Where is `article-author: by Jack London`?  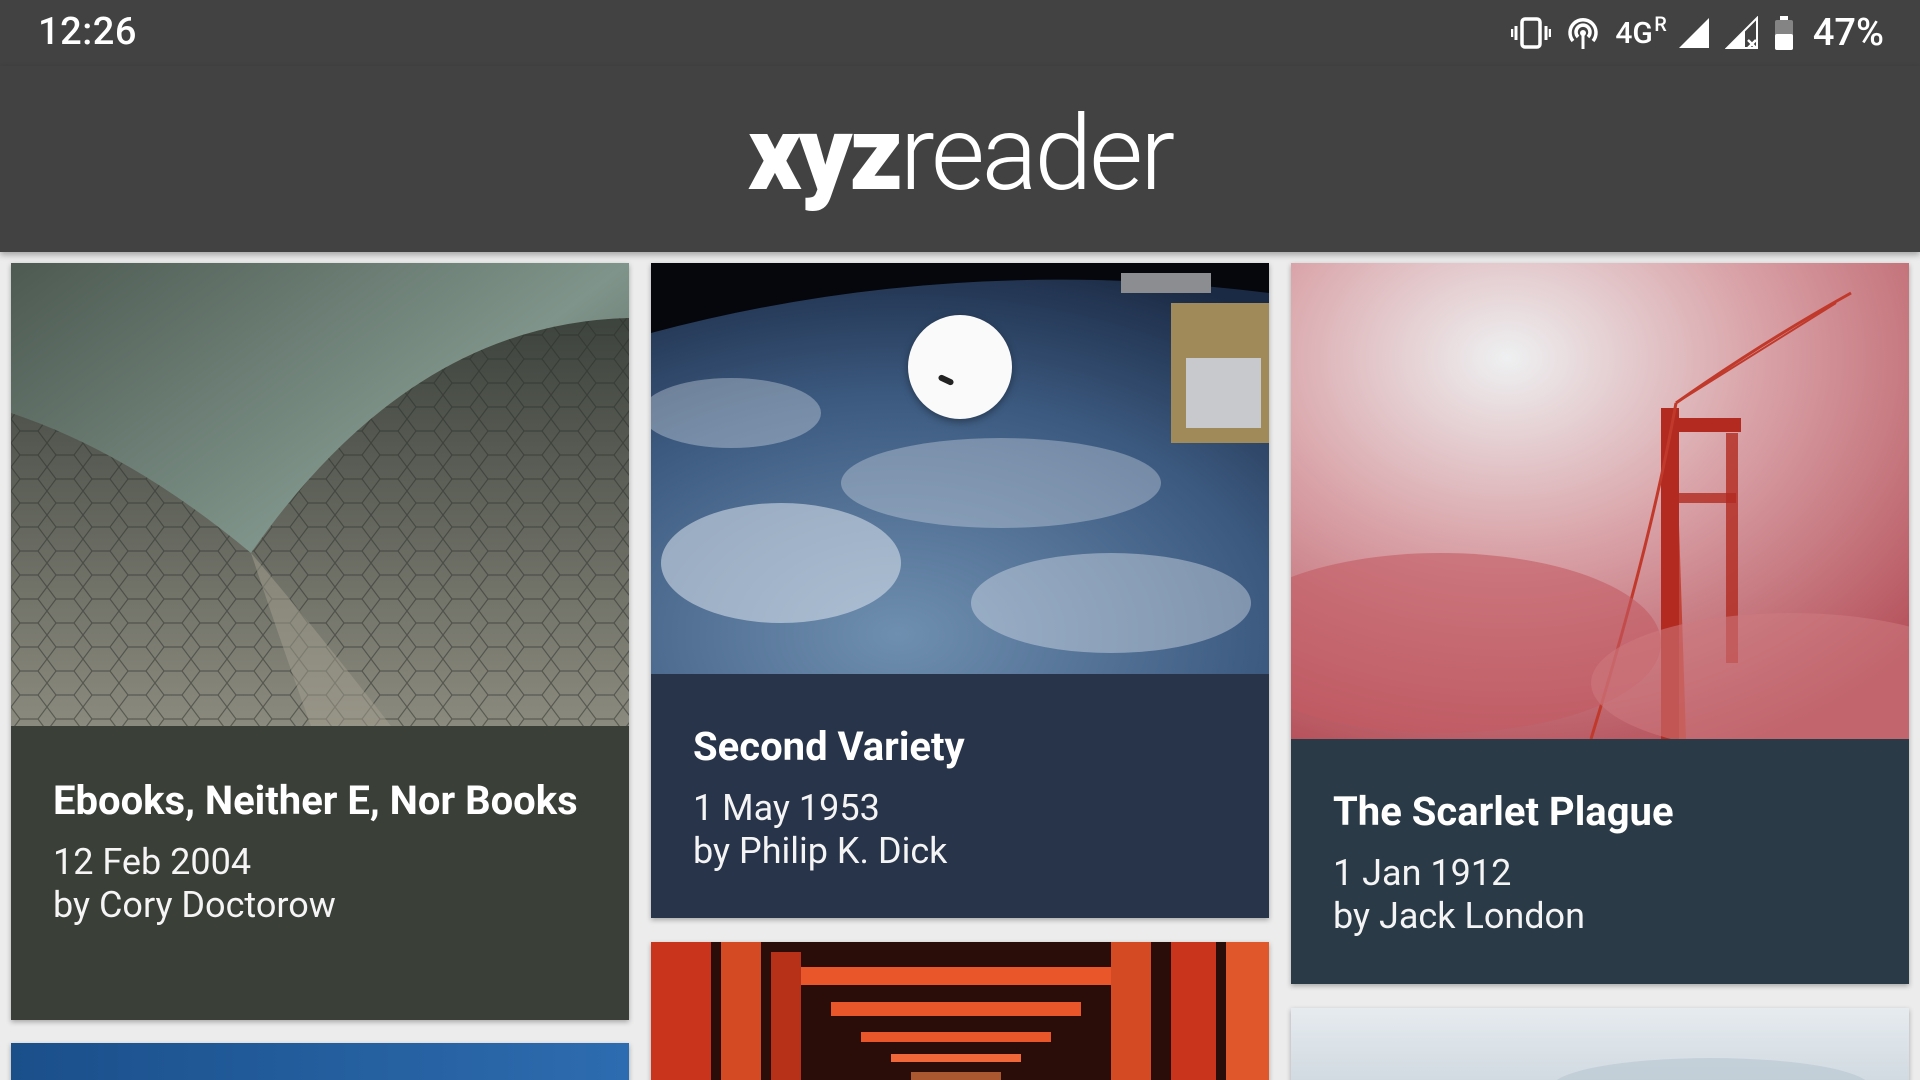
article-author: by Jack London is located at coordinates (1459, 916).